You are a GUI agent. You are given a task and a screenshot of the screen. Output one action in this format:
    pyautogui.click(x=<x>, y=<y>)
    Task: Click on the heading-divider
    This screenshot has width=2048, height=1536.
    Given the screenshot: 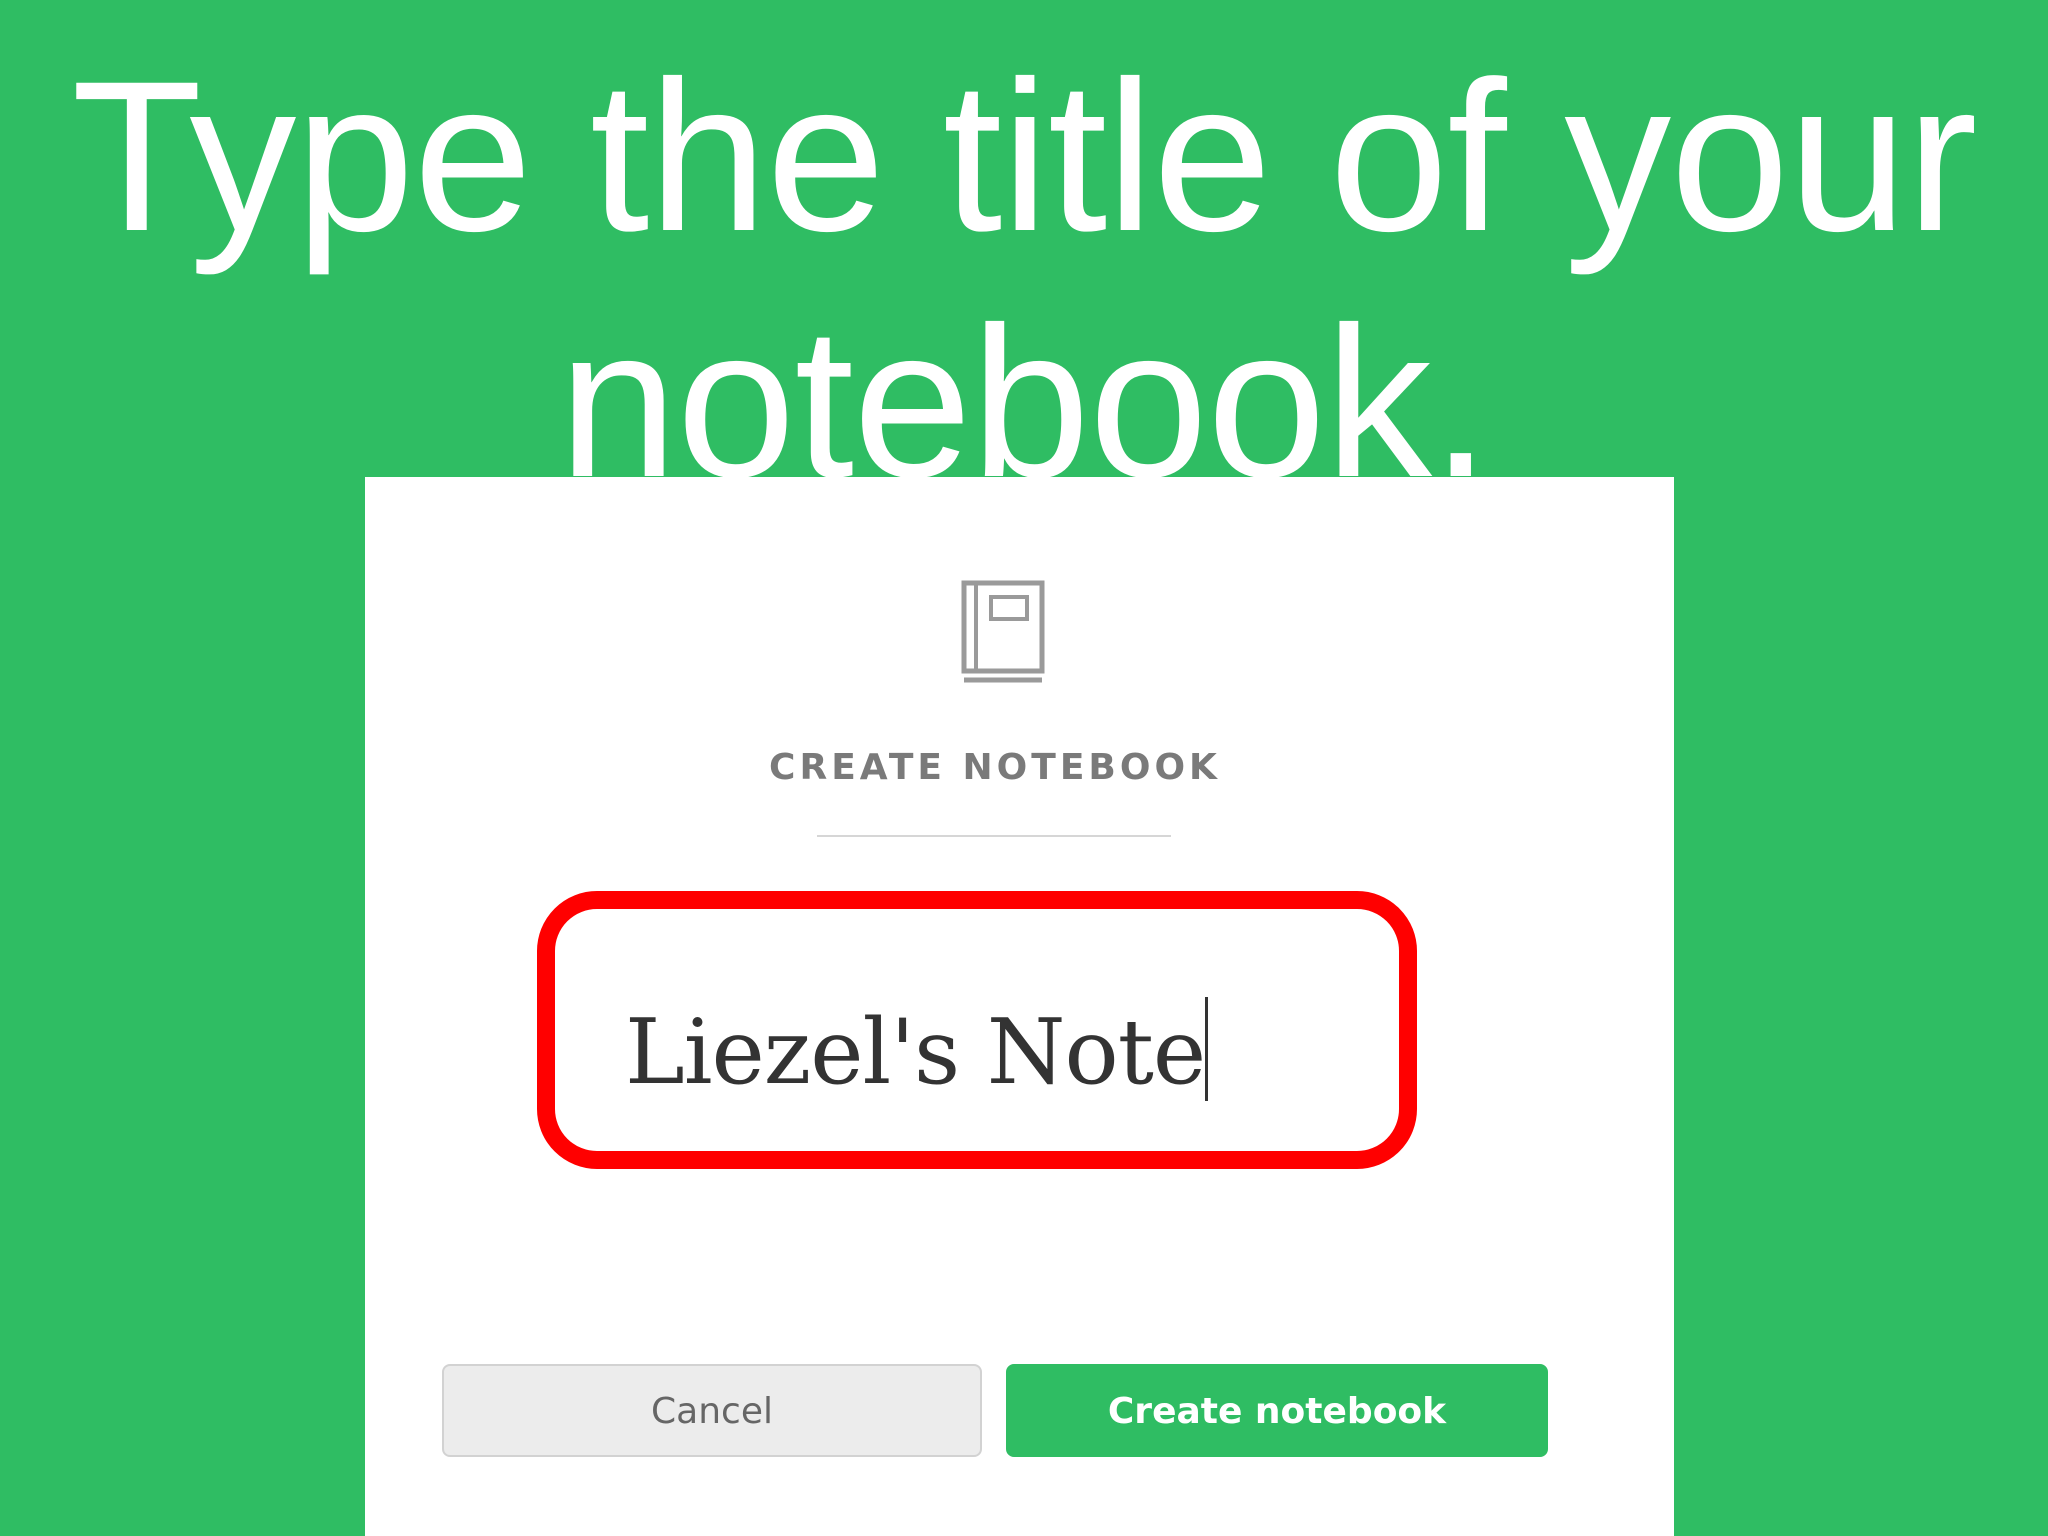 What is the action you would take?
    pyautogui.click(x=994, y=836)
    